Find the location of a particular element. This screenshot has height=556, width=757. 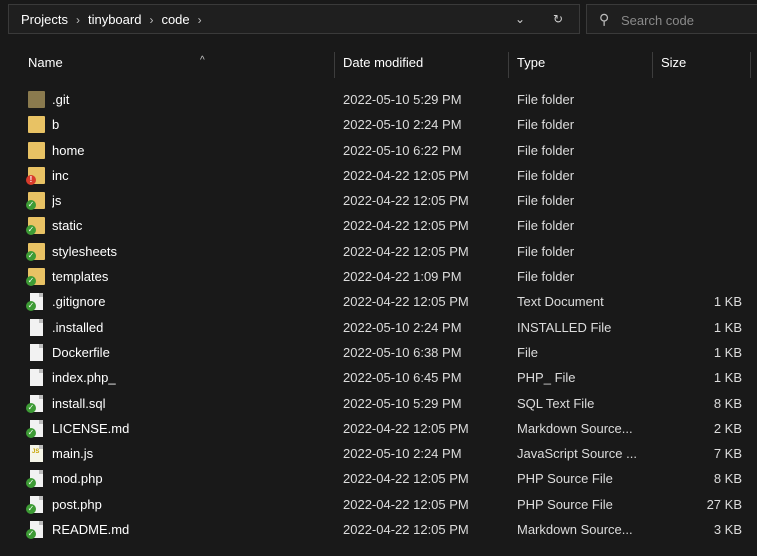

file-row: ! inc 2022-04-22 12:05 PM File folder is located at coordinates (378, 175).